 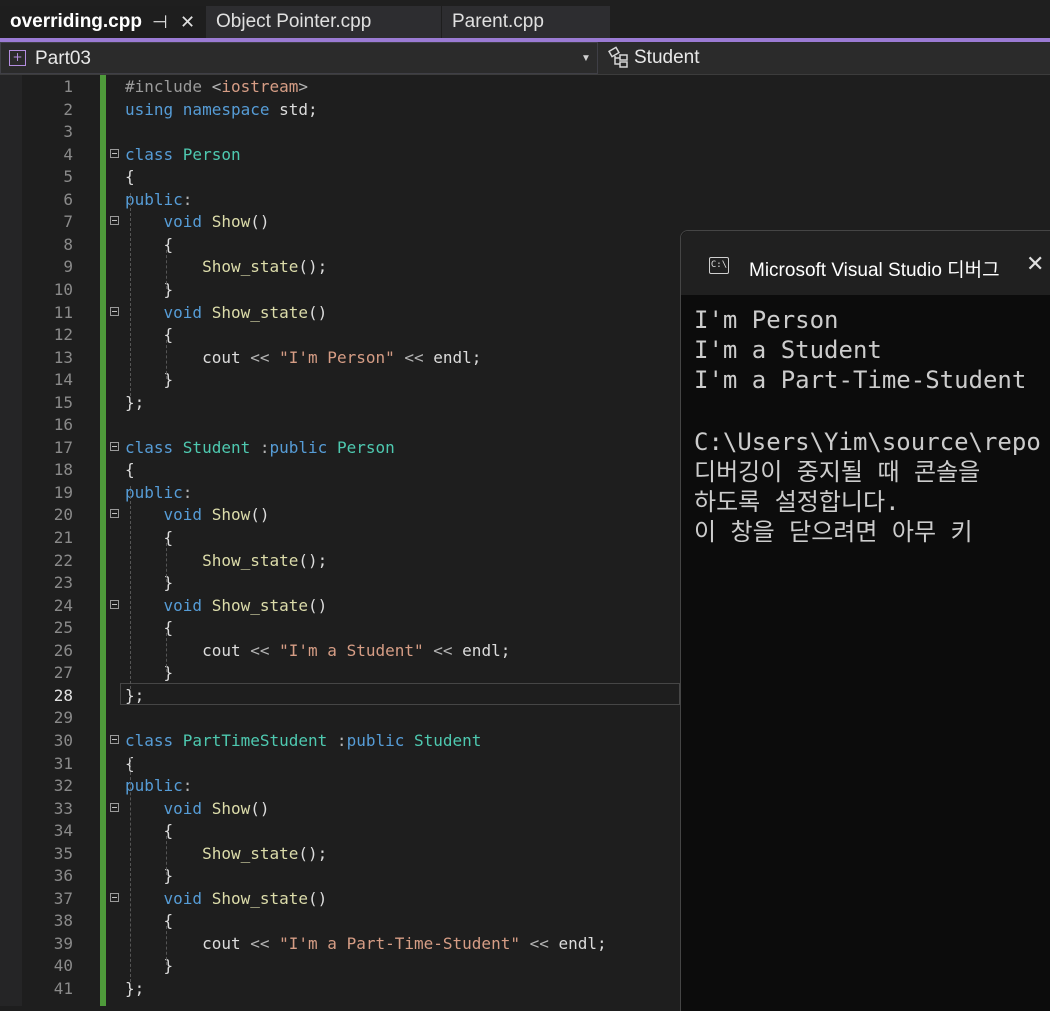 What do you see at coordinates (340, 921) in the screenshot?
I see `code-line: 38 {` at bounding box center [340, 921].